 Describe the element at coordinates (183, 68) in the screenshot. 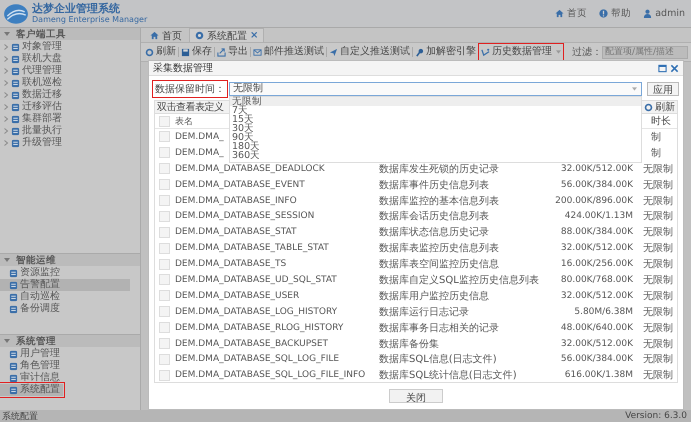

I see `dialog-title: 采集数据管理` at that location.